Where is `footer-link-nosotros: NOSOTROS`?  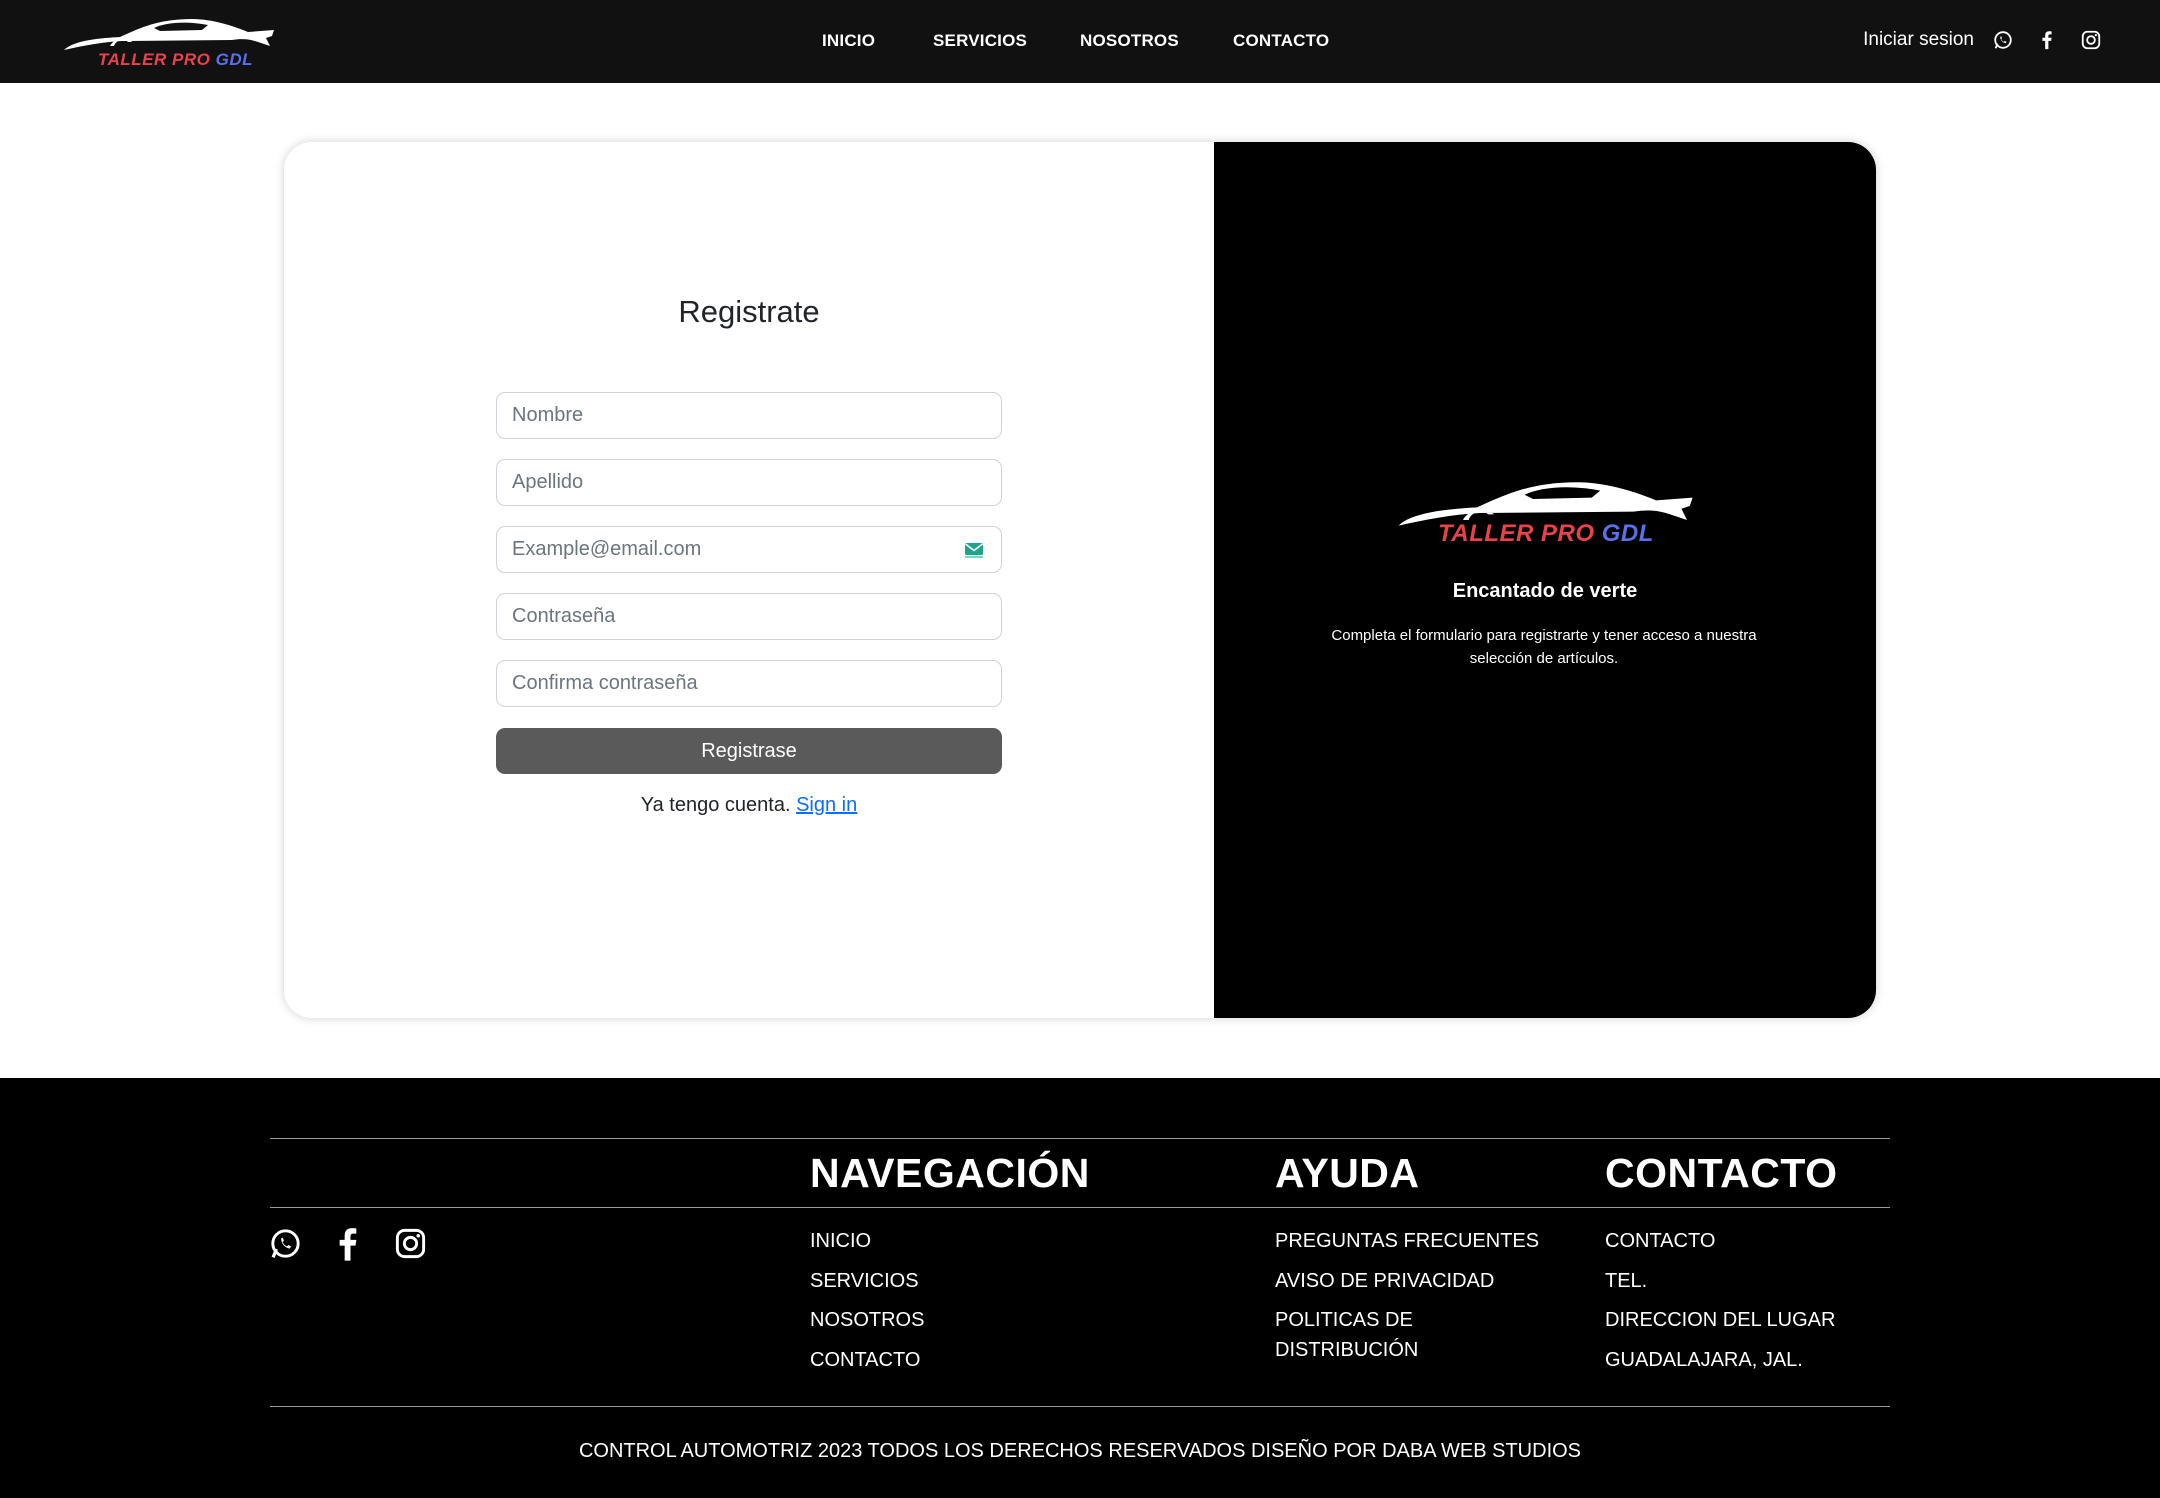
footer-link-nosotros: NOSOTROS is located at coordinates (867, 1320).